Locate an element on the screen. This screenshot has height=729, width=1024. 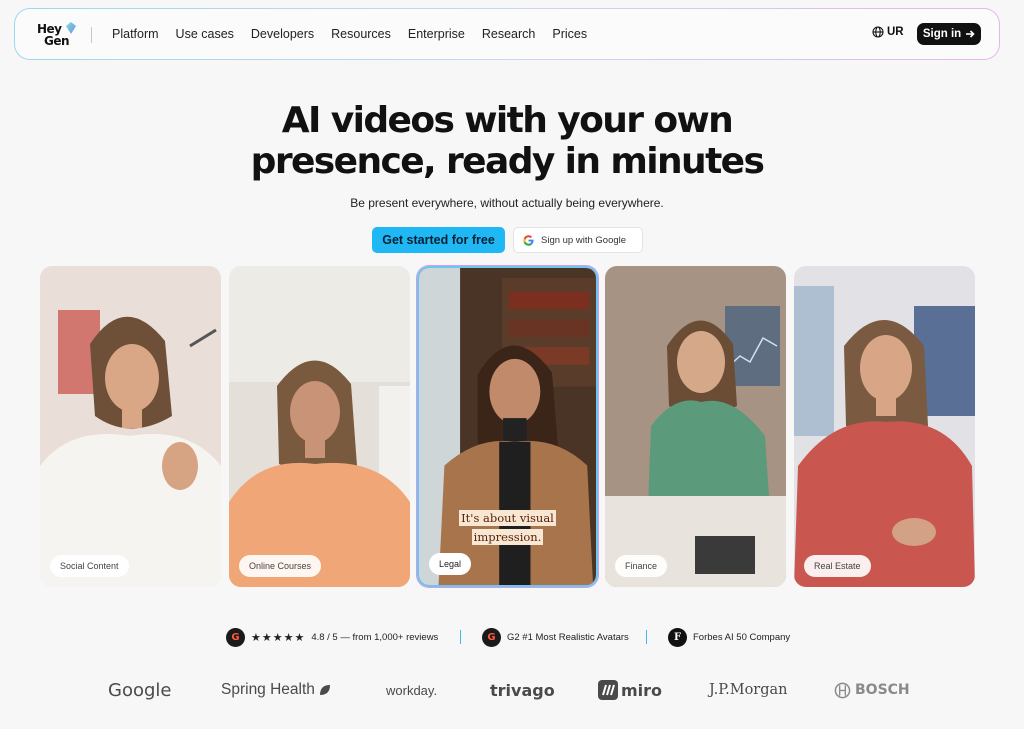
forbes-award: F Forbes AI 50 Company is located at coordinates (729, 637).